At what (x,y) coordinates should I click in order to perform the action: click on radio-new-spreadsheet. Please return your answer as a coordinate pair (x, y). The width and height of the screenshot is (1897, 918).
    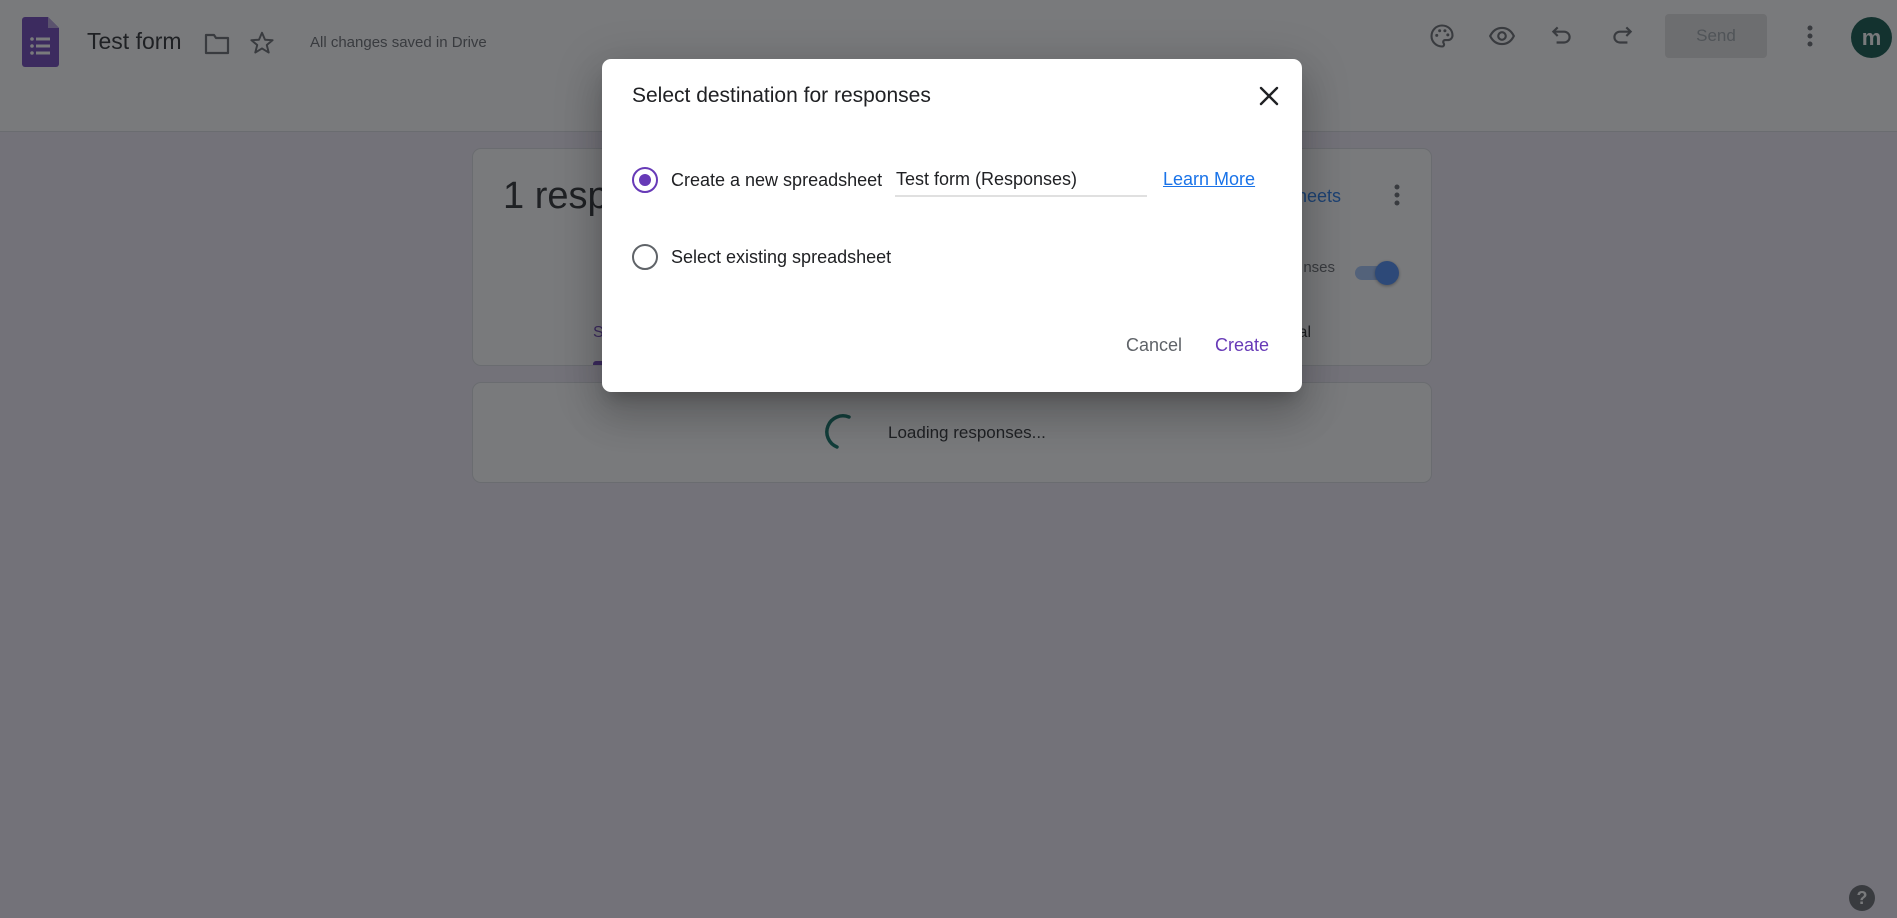
    Looking at the image, I should click on (645, 180).